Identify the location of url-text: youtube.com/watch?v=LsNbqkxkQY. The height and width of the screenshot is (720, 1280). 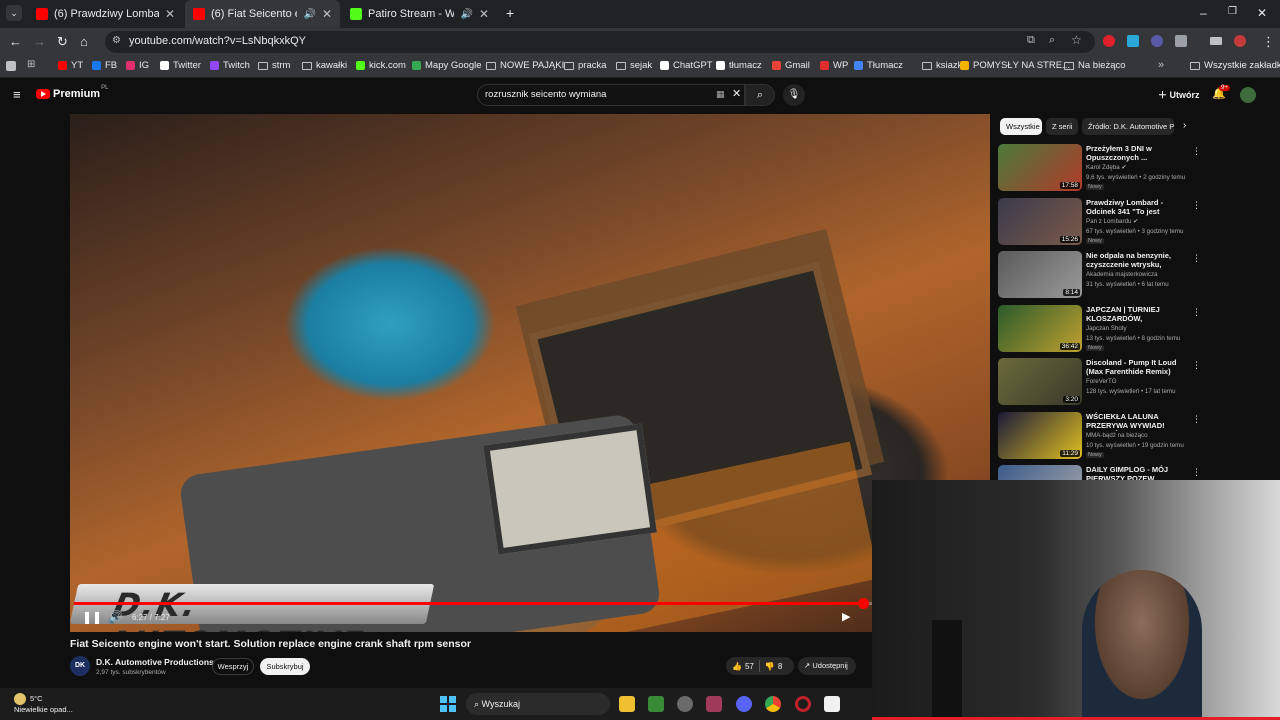
(217, 41).